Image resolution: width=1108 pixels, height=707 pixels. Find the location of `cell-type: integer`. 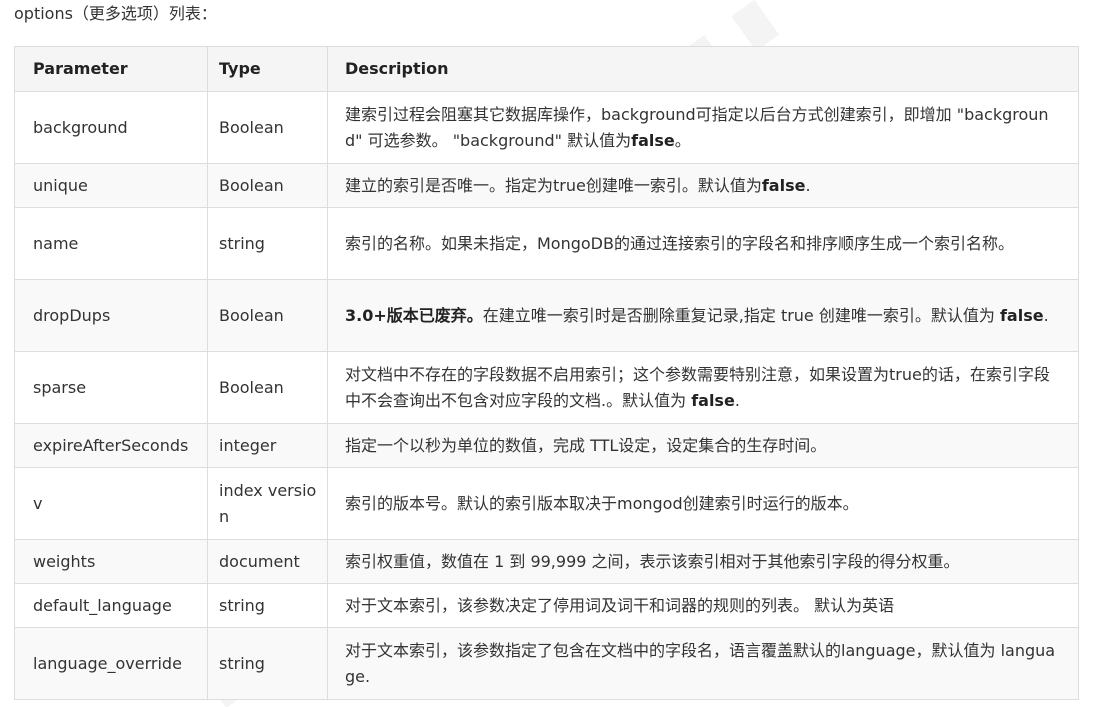

cell-type: integer is located at coordinates (267, 445).